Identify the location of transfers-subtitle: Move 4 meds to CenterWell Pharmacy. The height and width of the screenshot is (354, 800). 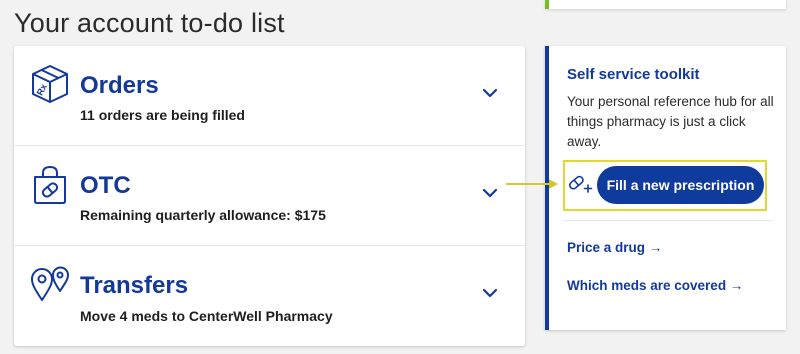
(206, 316).